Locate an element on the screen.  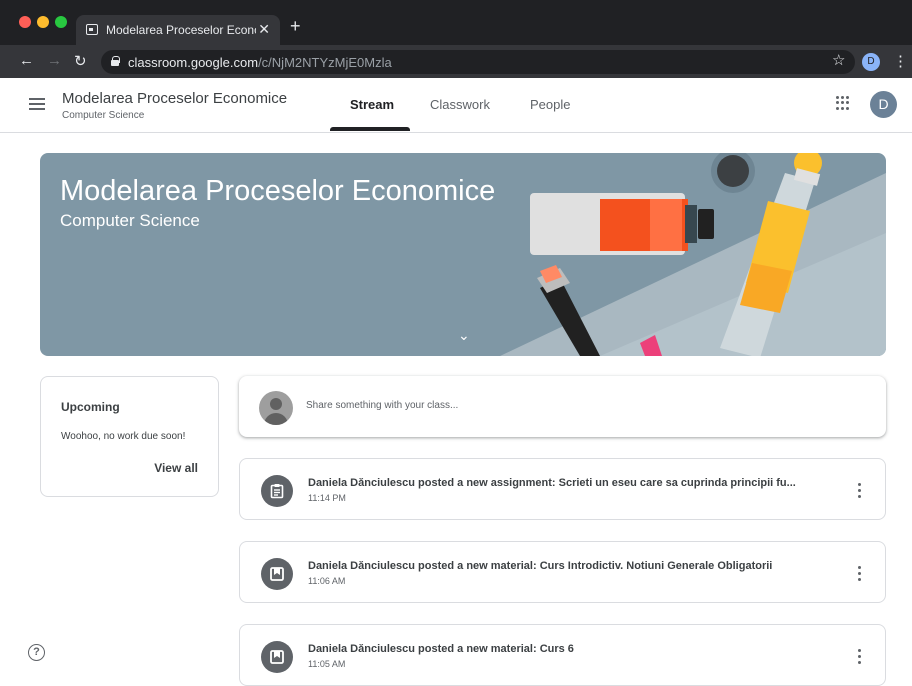
course-subtitle: Computer Science is located at coordinates (103, 115).